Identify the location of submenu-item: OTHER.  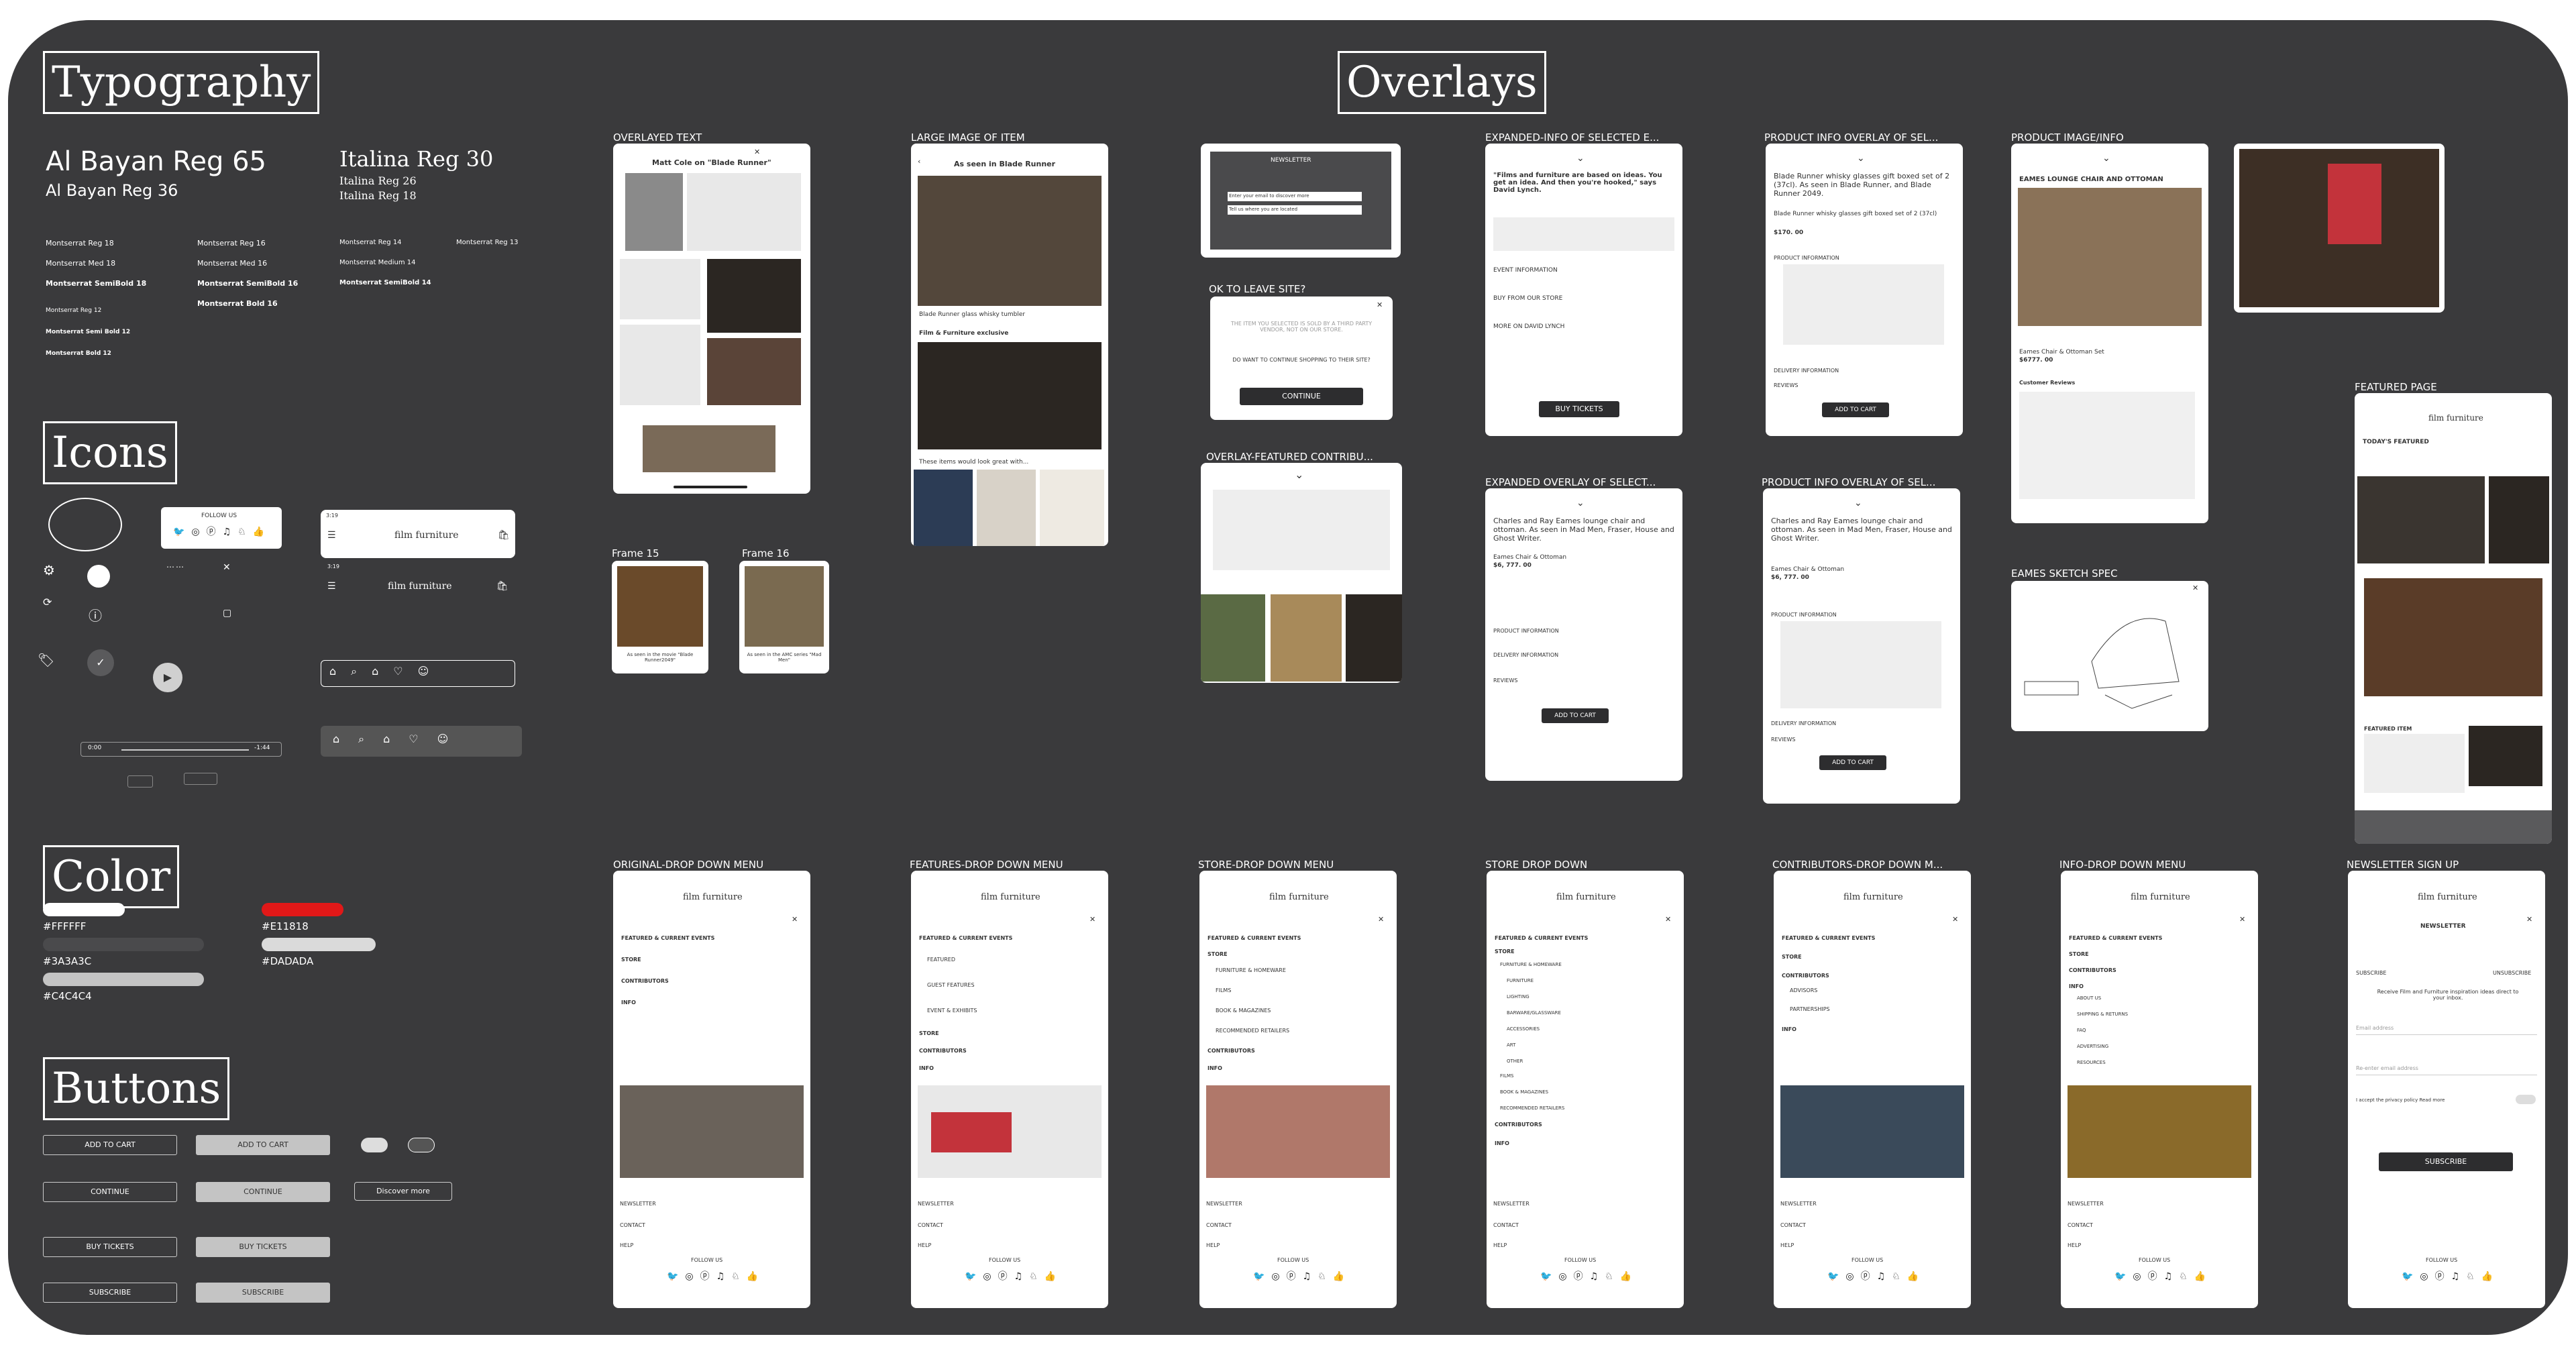
(1515, 1061).